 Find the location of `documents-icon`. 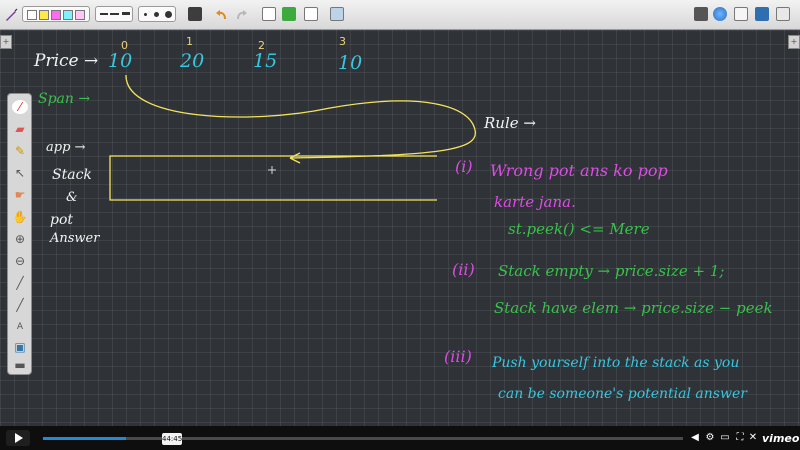

documents-icon is located at coordinates (741, 14).